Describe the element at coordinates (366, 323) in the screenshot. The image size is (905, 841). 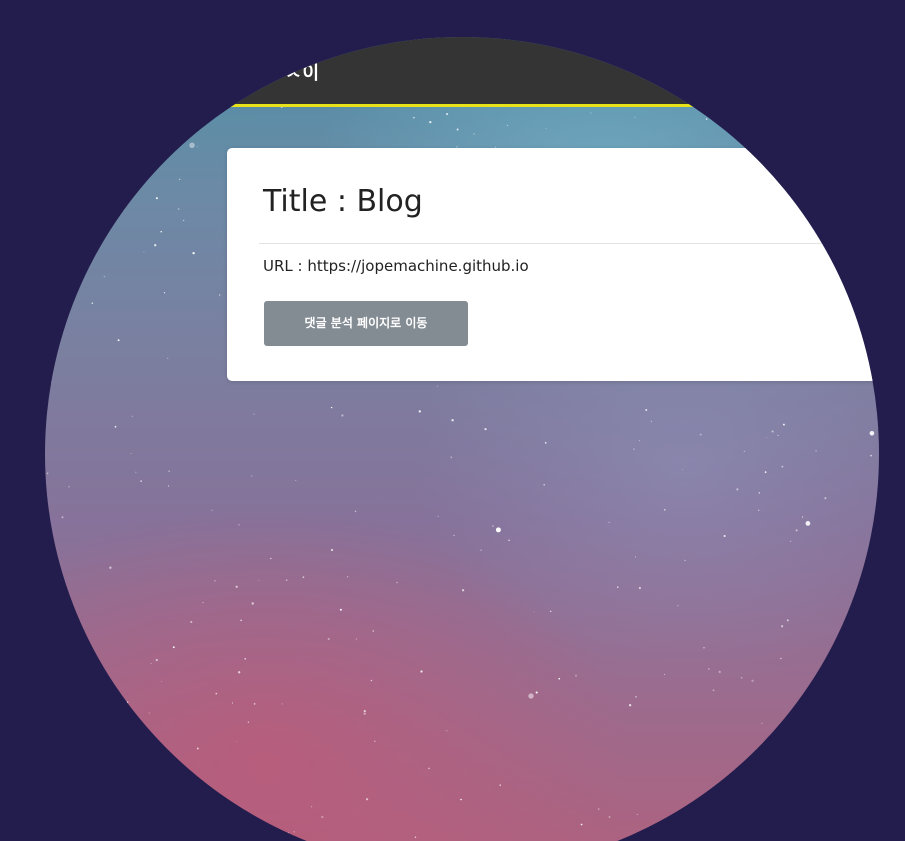
I see `go-to-comment-analysis-button: 댓글 분석 페이지로 이동` at that location.